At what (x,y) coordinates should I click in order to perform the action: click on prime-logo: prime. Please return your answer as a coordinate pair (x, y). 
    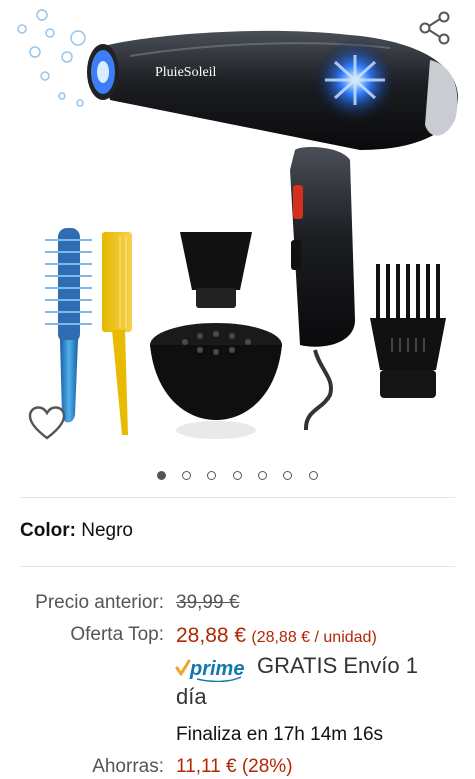
    Looking at the image, I should click on (209, 670).